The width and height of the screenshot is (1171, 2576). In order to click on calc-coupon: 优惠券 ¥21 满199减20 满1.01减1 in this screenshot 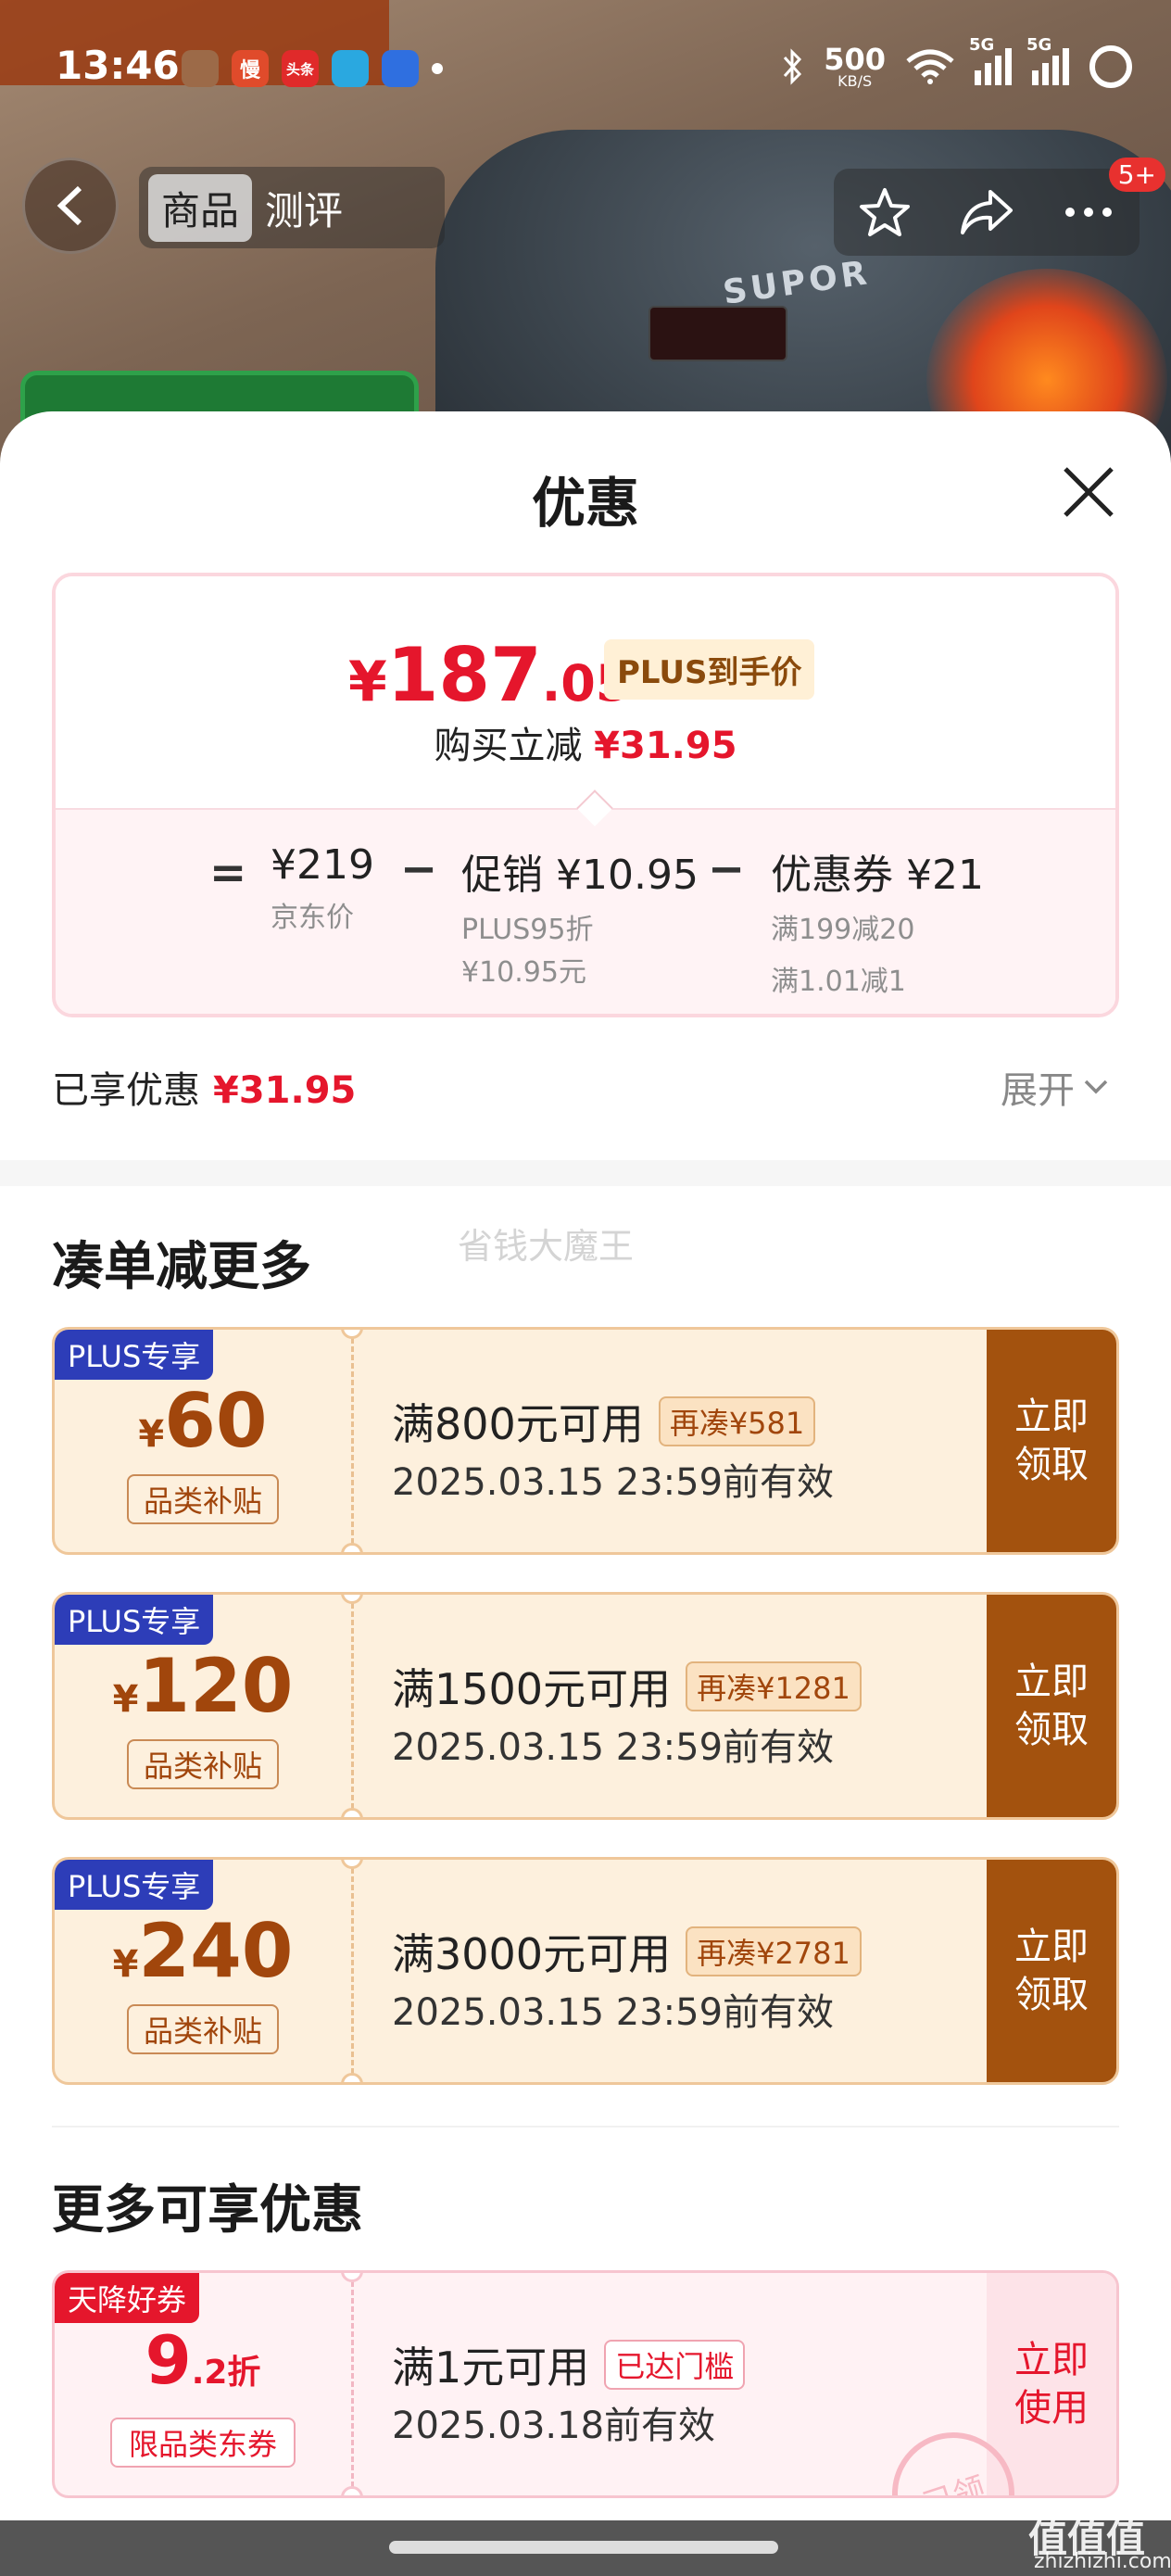, I will do `click(878, 925)`.